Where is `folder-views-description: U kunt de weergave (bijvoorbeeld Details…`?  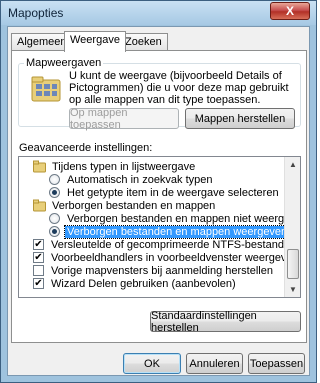 folder-views-description: U kunt de weergave (bijvoorbeeld Details… is located at coordinates (179, 88).